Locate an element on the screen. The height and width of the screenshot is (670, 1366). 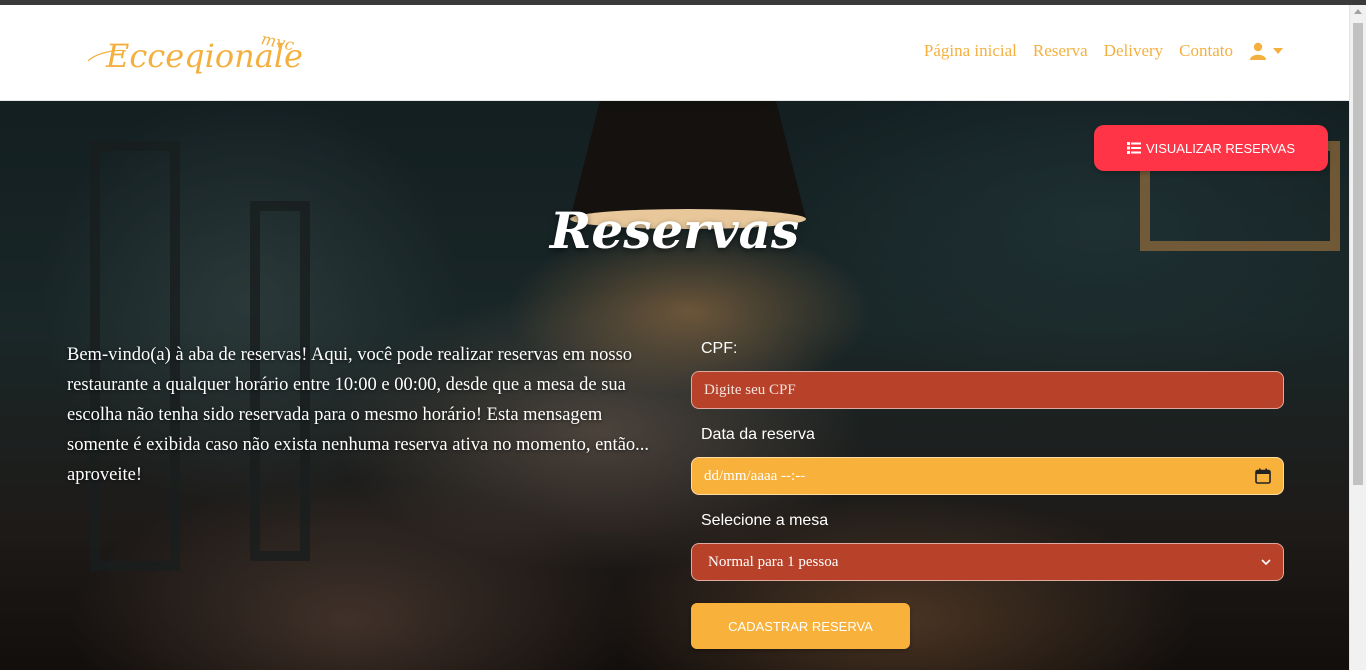
table-selected-value: Normal para 1 pessoa is located at coordinates (773, 561).